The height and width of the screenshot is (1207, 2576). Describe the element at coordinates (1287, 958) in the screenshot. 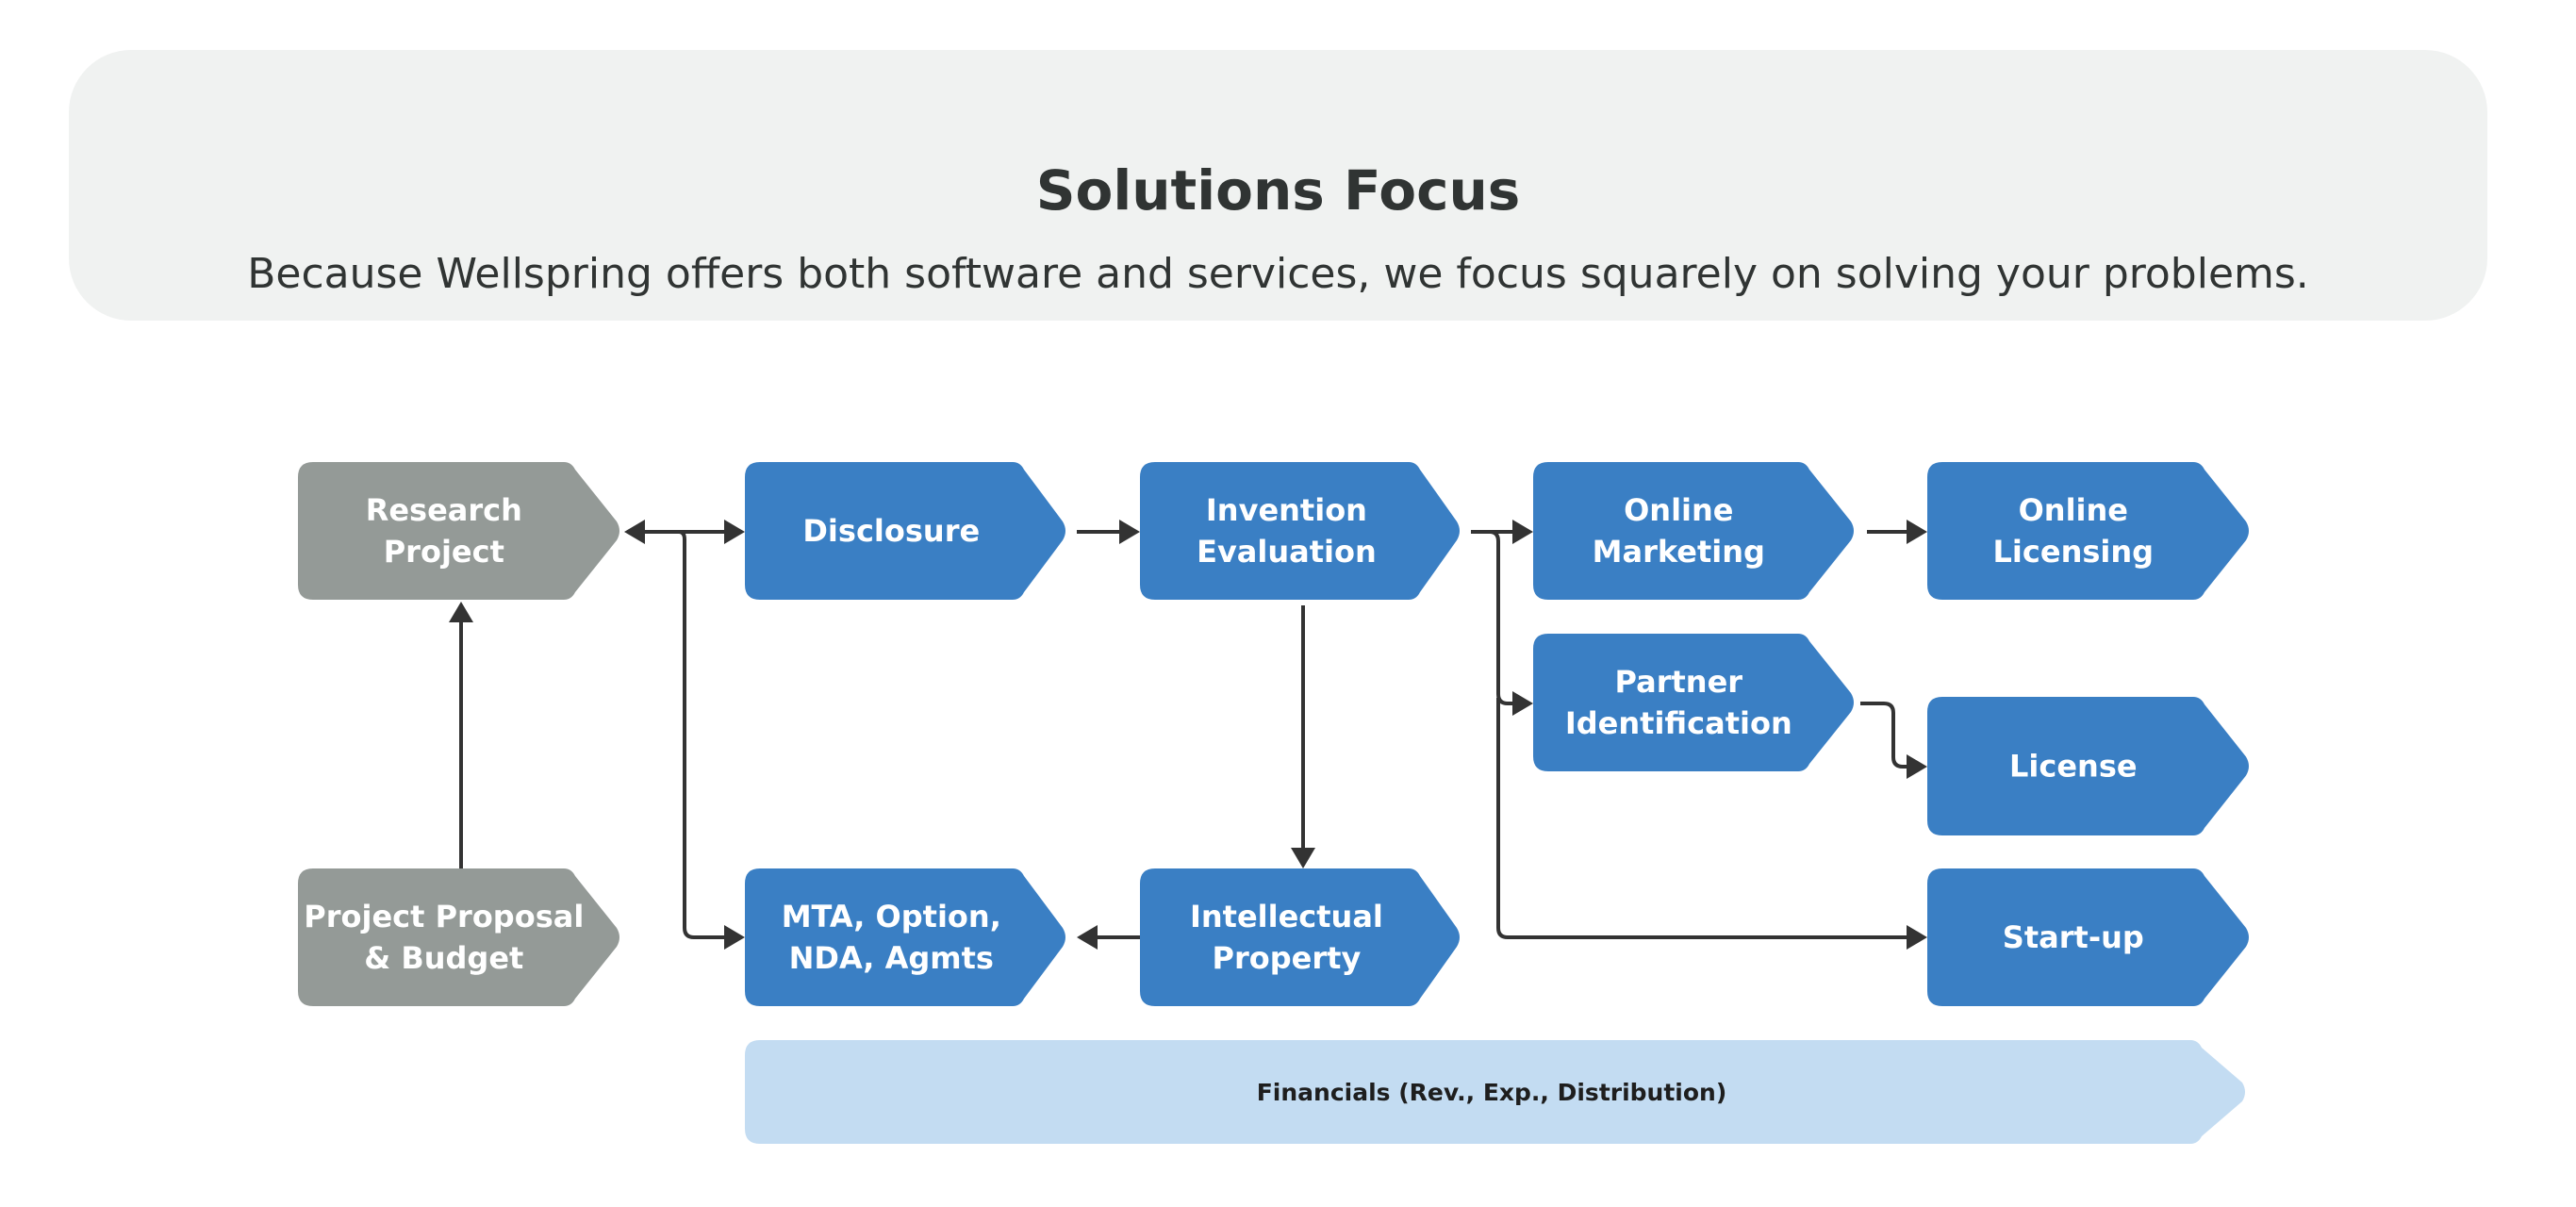

I see `node-label: Property` at that location.